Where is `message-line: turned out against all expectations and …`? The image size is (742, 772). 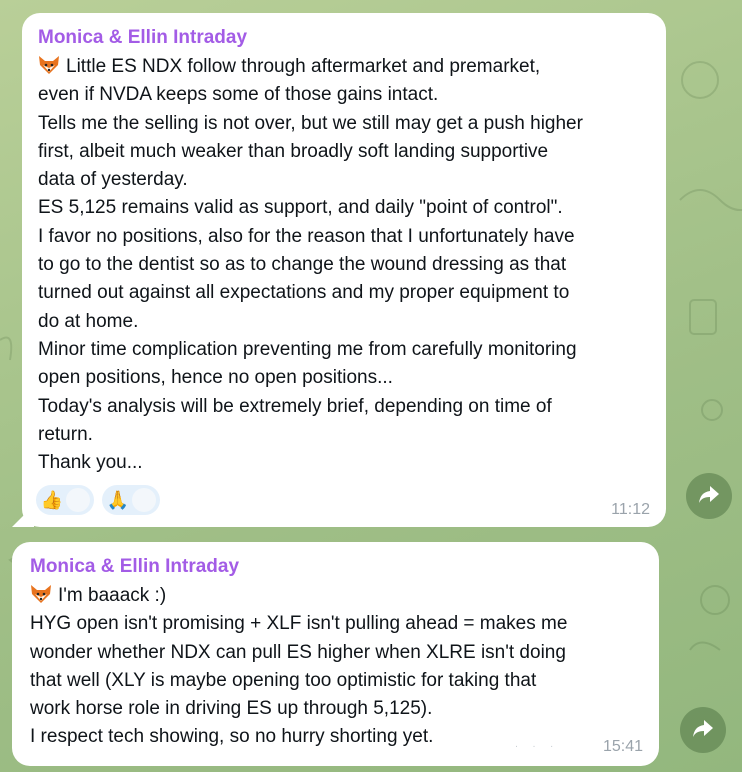 message-line: turned out against all expectations and … is located at coordinates (304, 293).